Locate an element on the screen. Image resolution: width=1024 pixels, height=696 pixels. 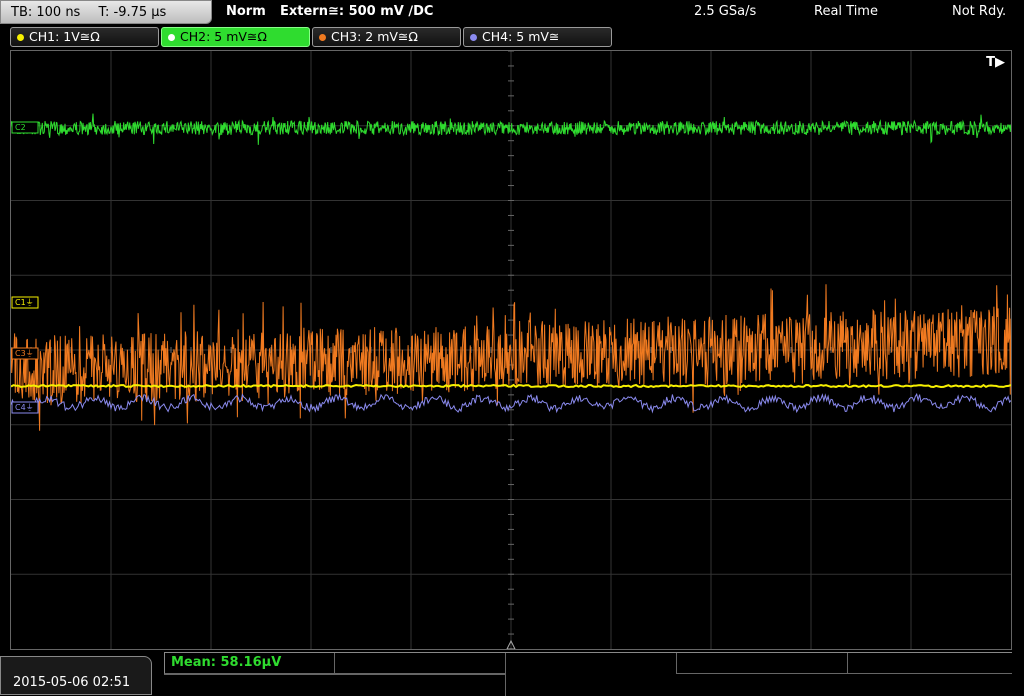
measurement-cell: Mean: 58.16µV is located at coordinates (249, 663).